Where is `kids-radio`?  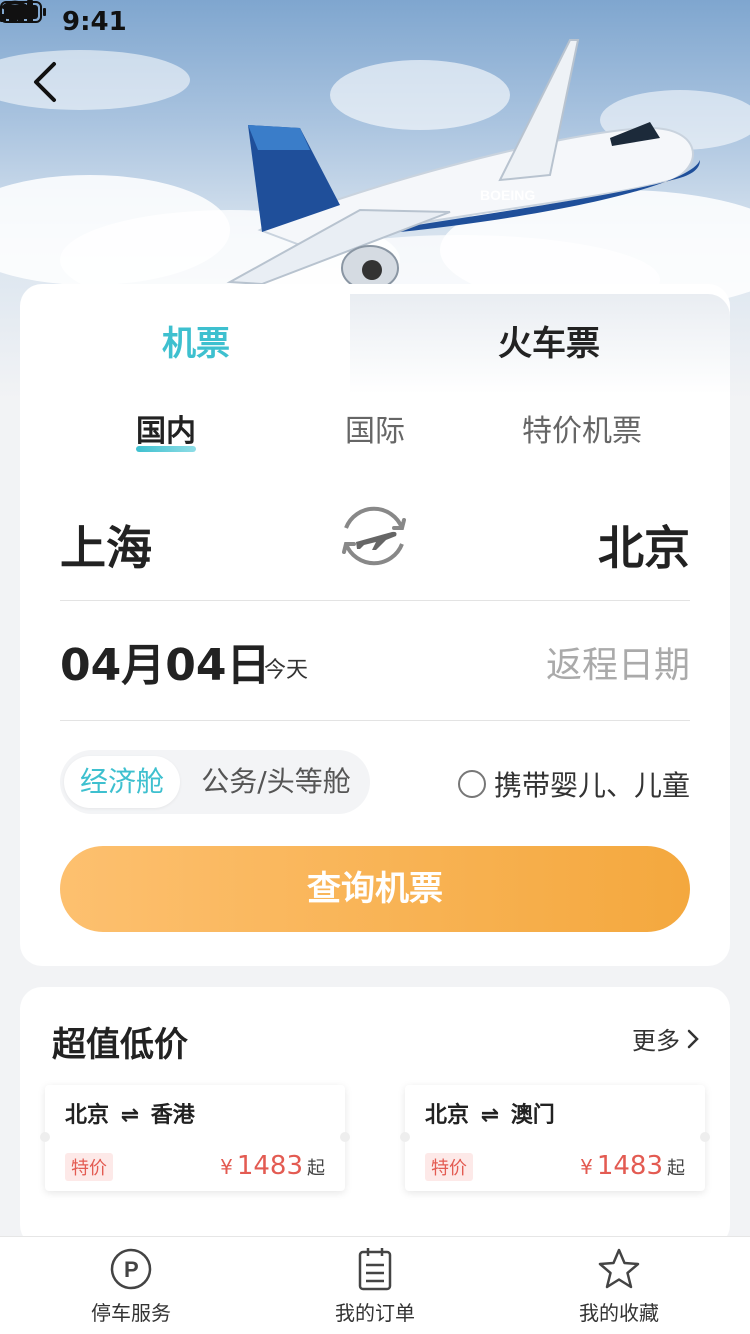 kids-radio is located at coordinates (471, 784).